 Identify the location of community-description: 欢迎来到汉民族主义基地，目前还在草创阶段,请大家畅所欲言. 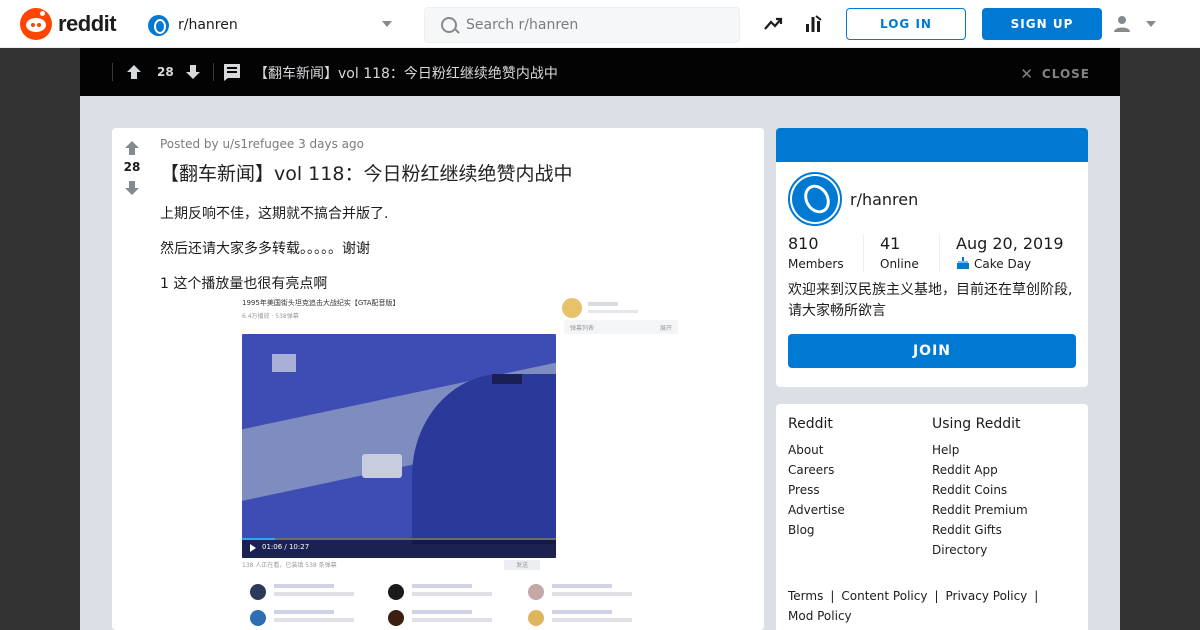
(930, 300).